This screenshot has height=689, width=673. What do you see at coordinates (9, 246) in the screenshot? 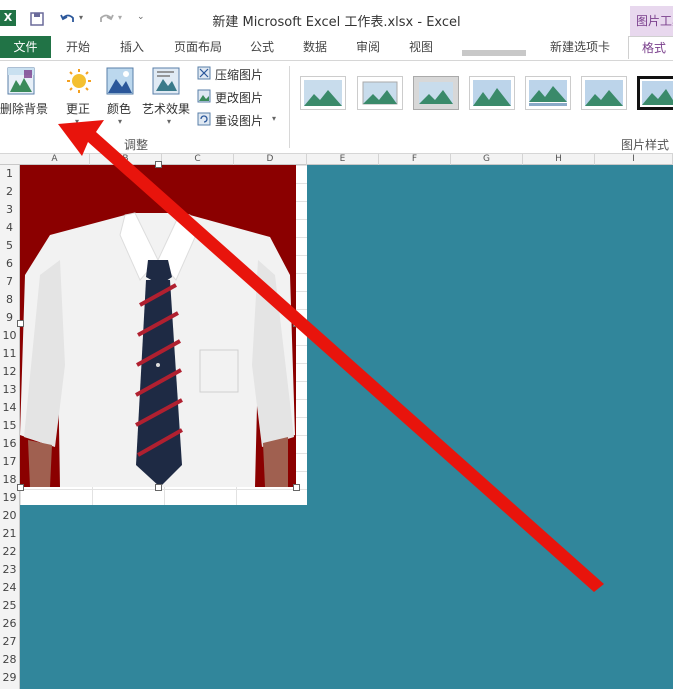
I see `row-header: 5` at bounding box center [9, 246].